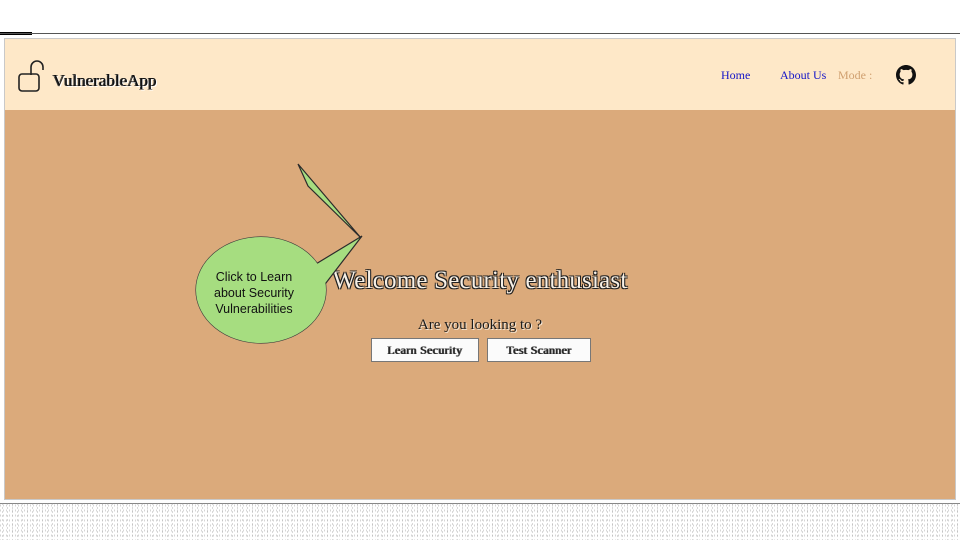  Describe the element at coordinates (480, 33) in the screenshot. I see `top-edge-line` at that location.